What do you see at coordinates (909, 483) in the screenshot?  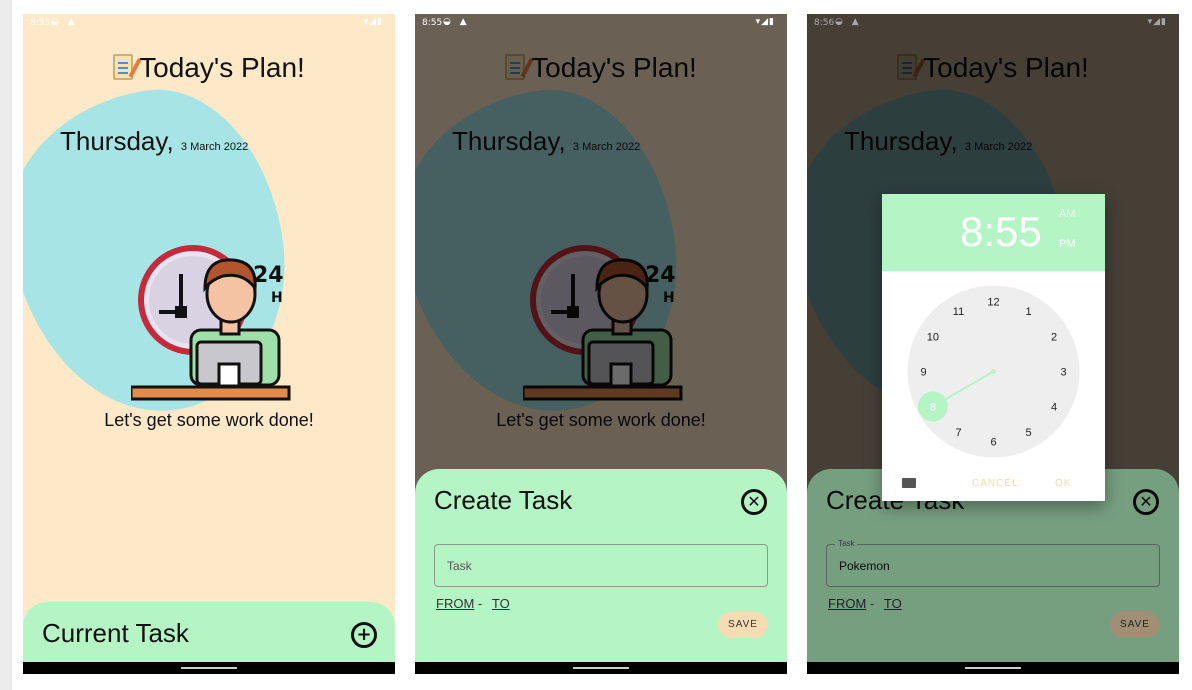 I see `keyboard-icon` at bounding box center [909, 483].